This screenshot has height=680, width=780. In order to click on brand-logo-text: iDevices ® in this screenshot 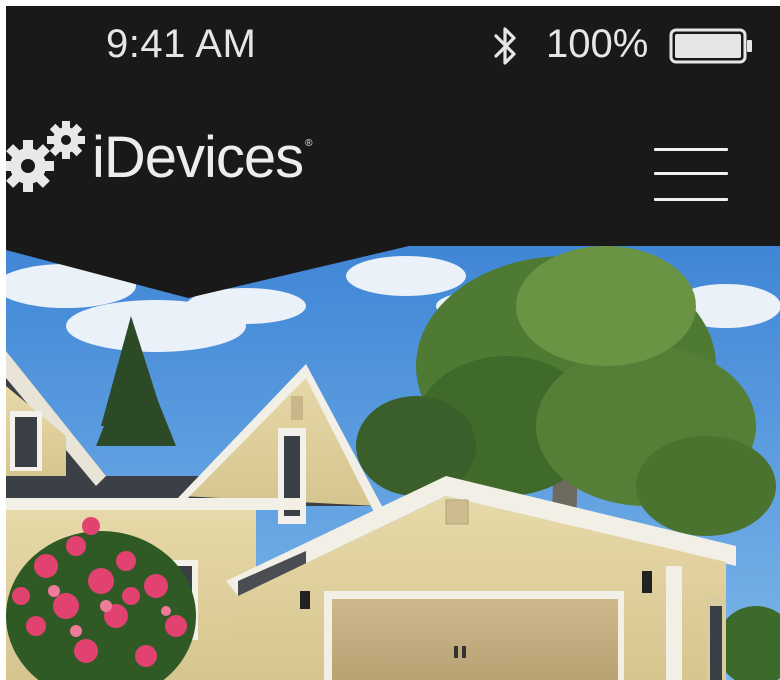, I will do `click(202, 157)`.